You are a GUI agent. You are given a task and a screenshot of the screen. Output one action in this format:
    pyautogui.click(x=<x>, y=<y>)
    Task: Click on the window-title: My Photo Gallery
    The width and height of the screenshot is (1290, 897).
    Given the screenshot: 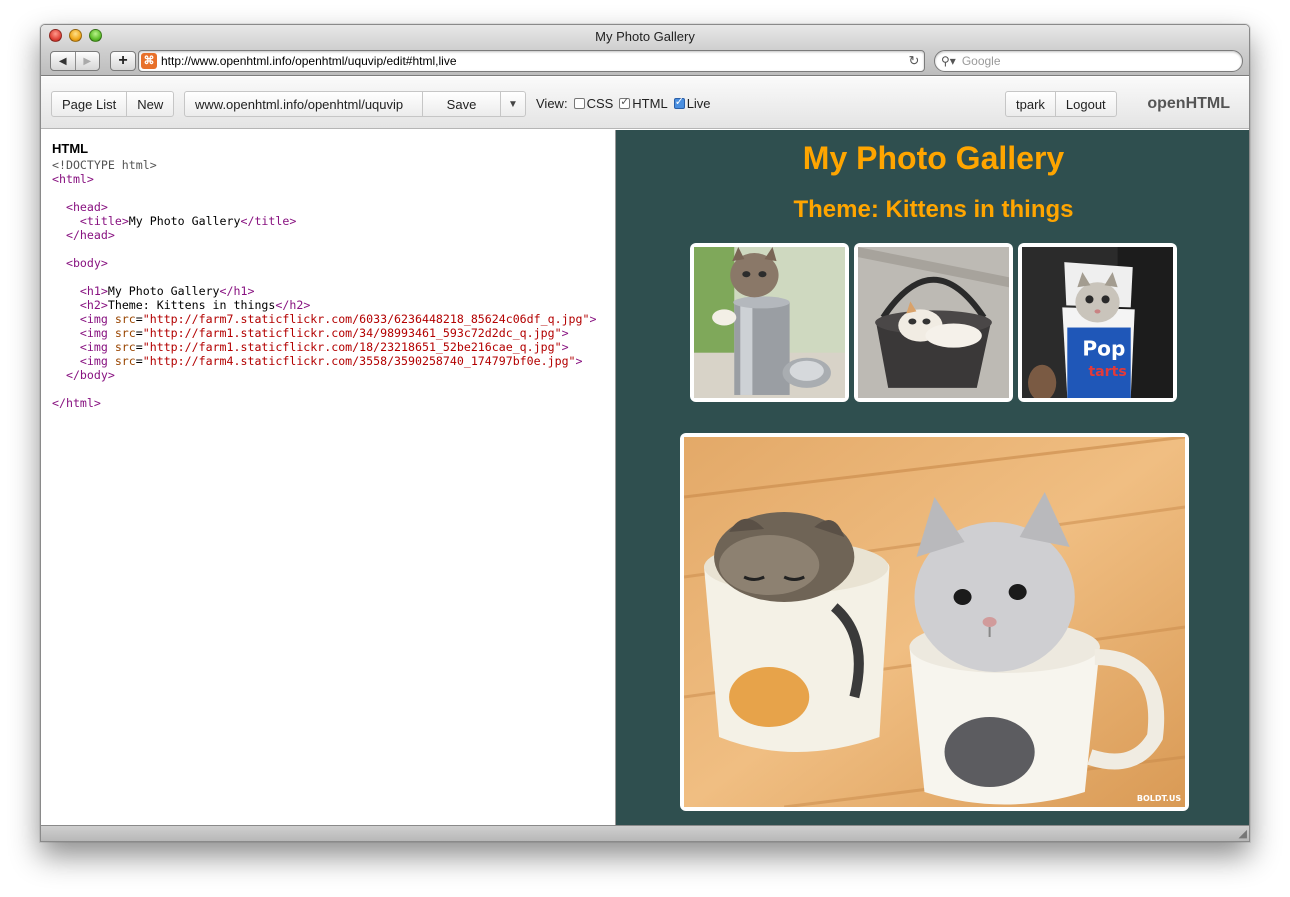 What is the action you would take?
    pyautogui.click(x=645, y=36)
    